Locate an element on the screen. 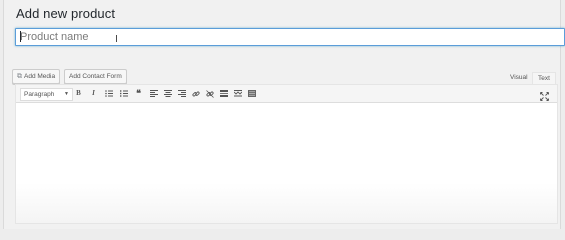 The width and height of the screenshot is (565, 240). fullscreen-icon is located at coordinates (545, 94).